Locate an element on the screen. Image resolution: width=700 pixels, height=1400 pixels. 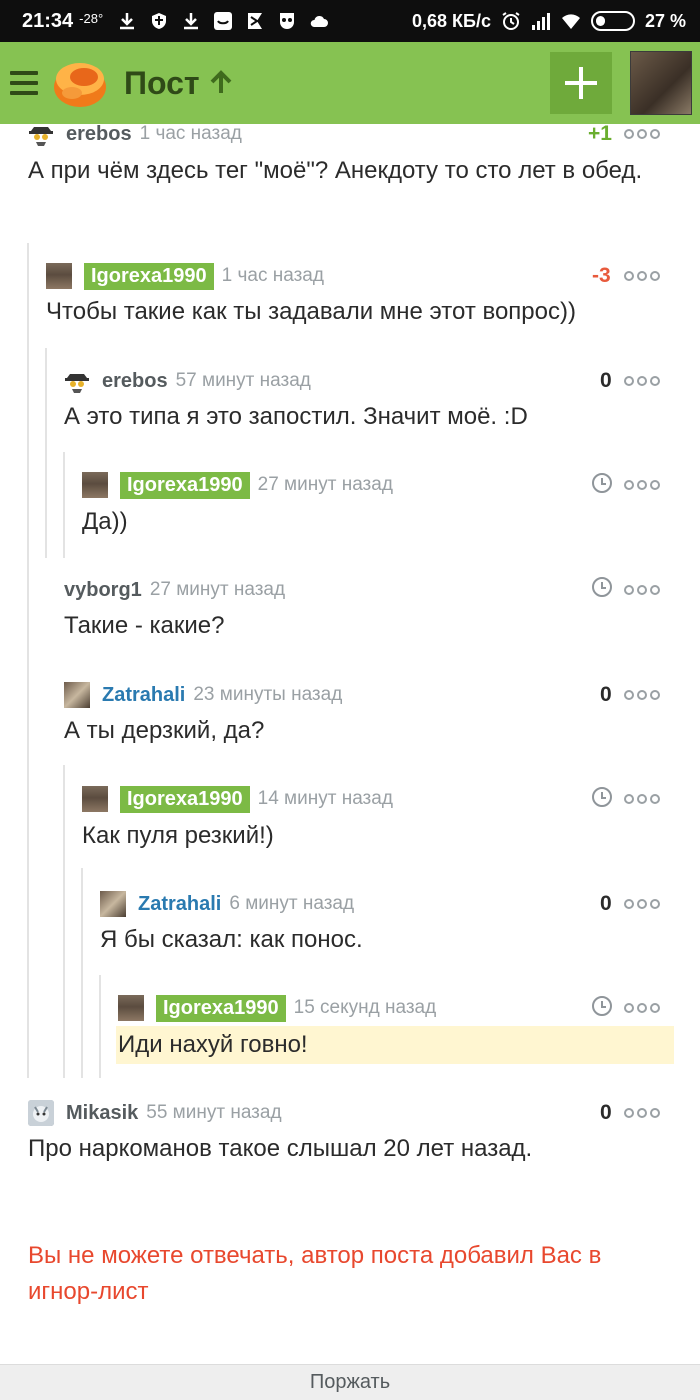
mask-app-icon is located at coordinates (287, 21).